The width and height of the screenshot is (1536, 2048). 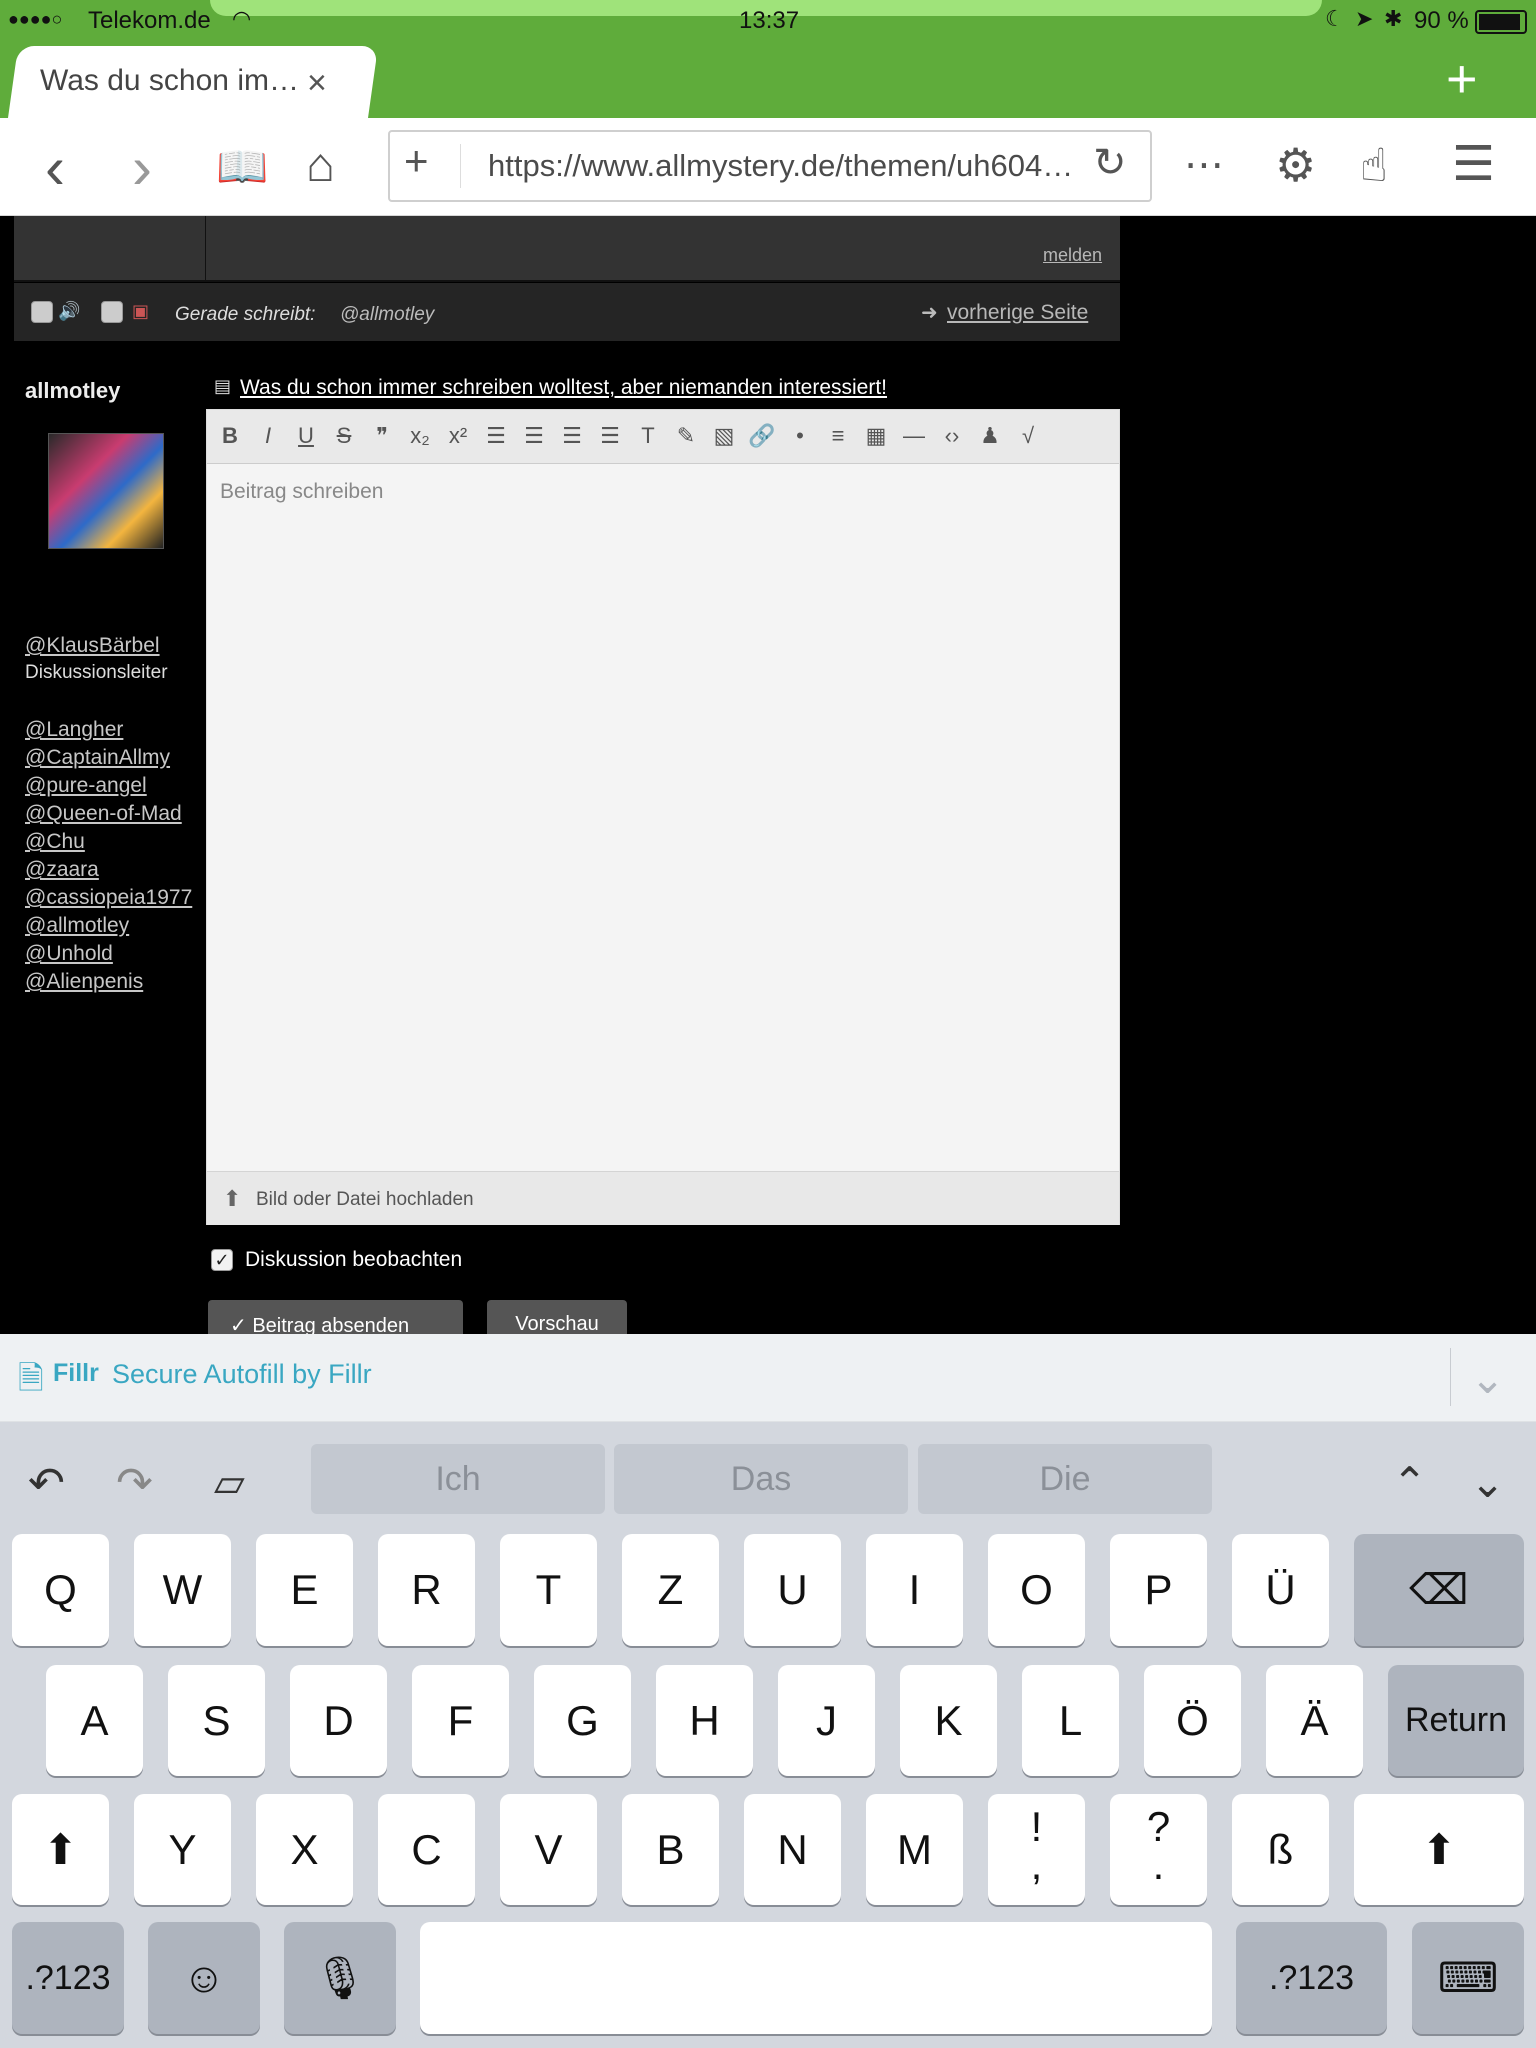 What do you see at coordinates (458, 1479) in the screenshot?
I see `suggestion: Ich` at bounding box center [458, 1479].